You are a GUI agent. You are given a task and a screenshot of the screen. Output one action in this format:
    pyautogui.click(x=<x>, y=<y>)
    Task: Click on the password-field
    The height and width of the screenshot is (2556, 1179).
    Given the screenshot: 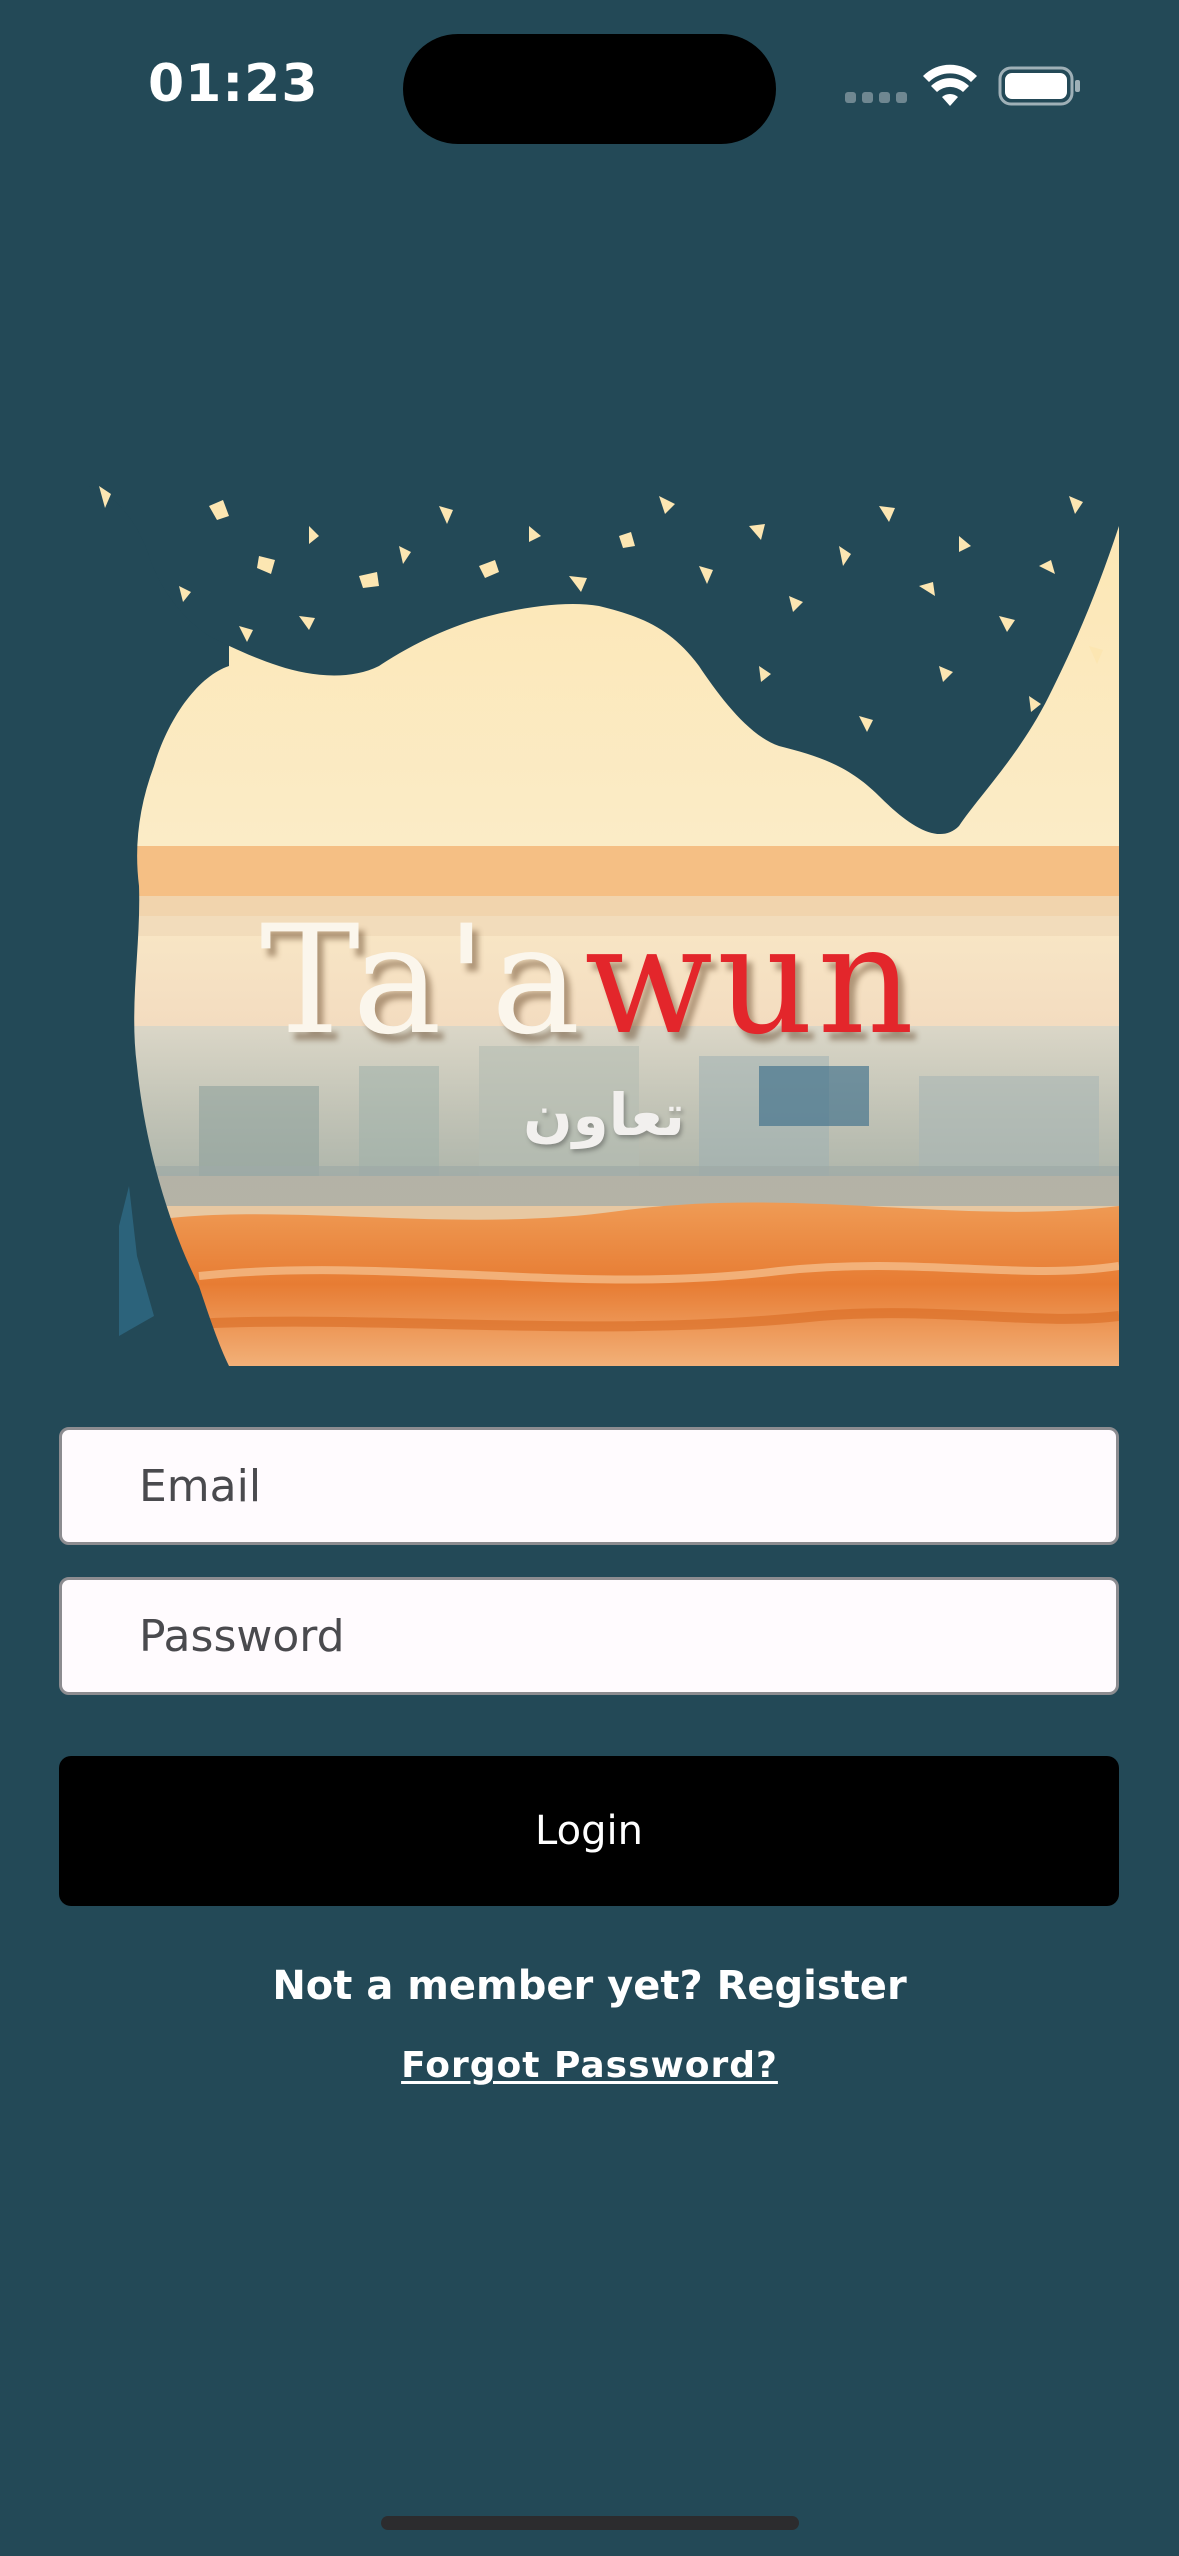 What is the action you would take?
    pyautogui.click(x=589, y=1636)
    